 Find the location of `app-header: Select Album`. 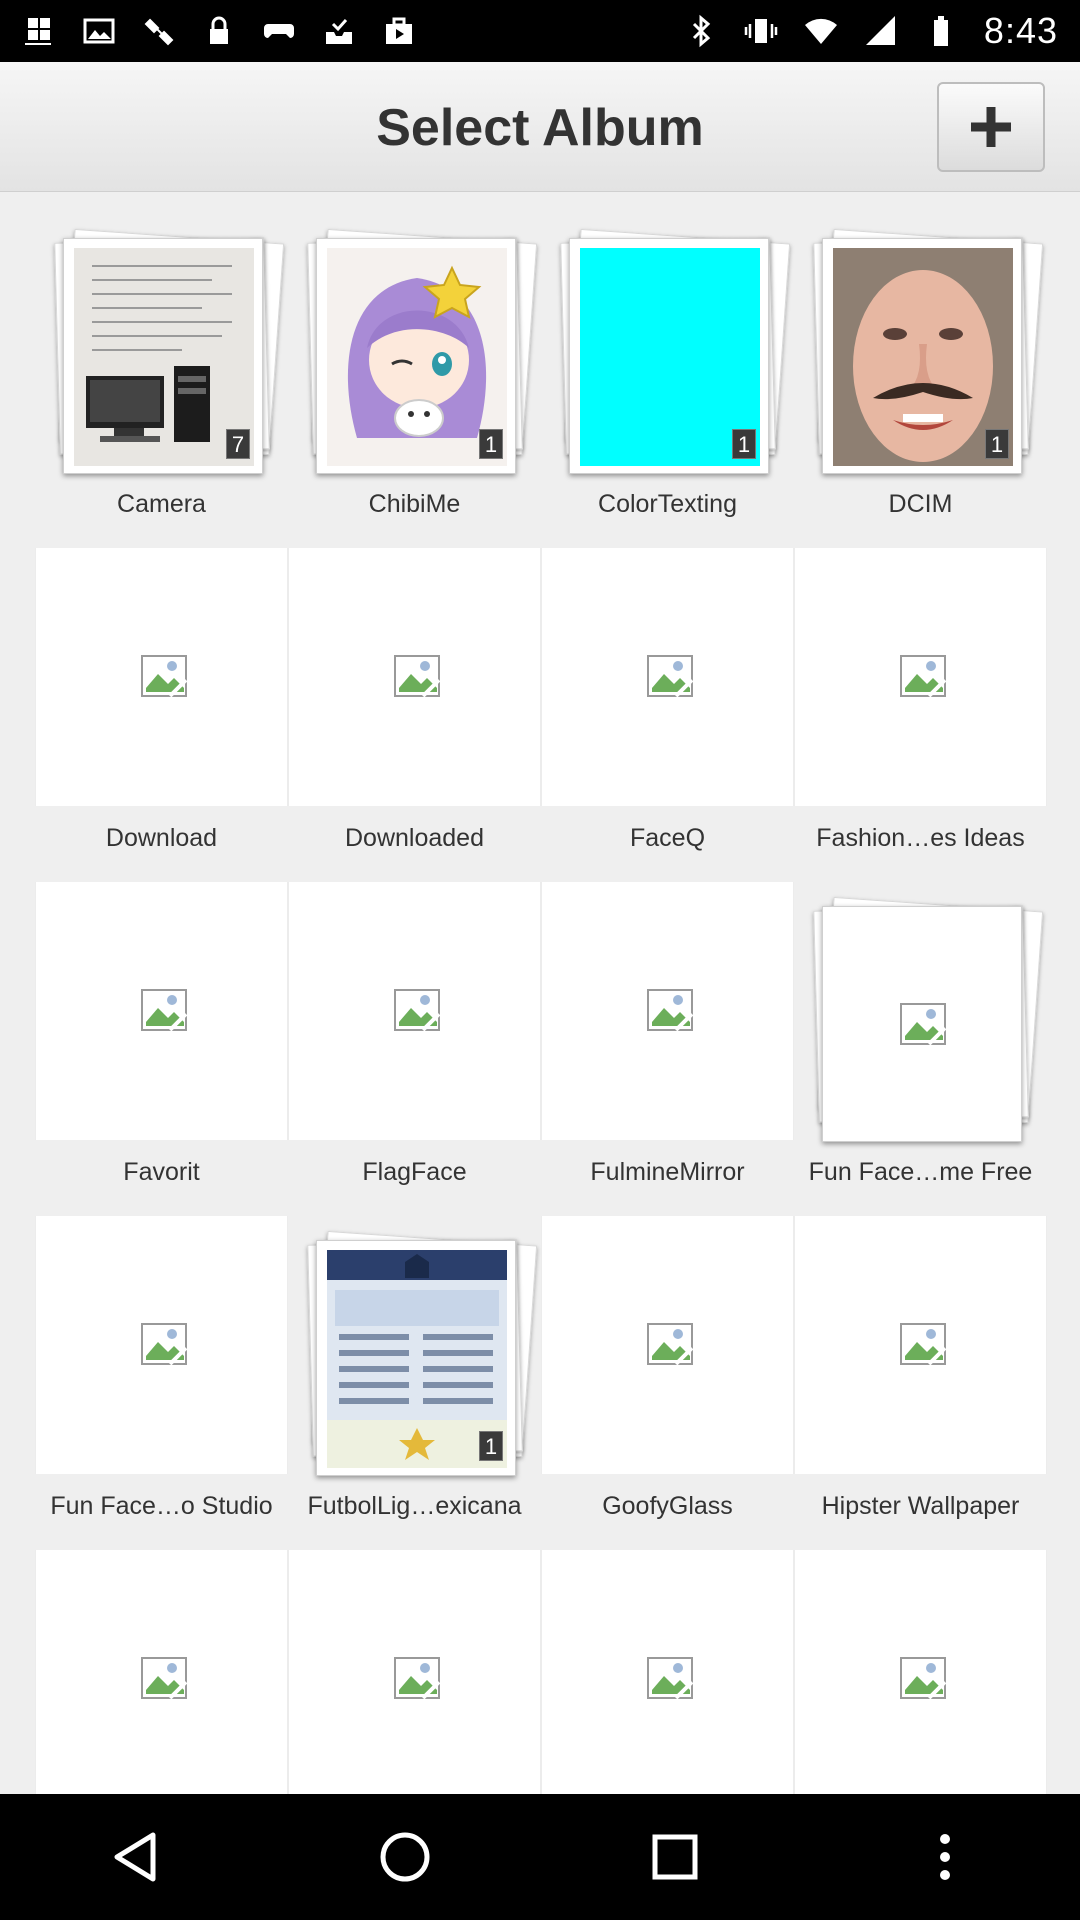

app-header: Select Album is located at coordinates (540, 127).